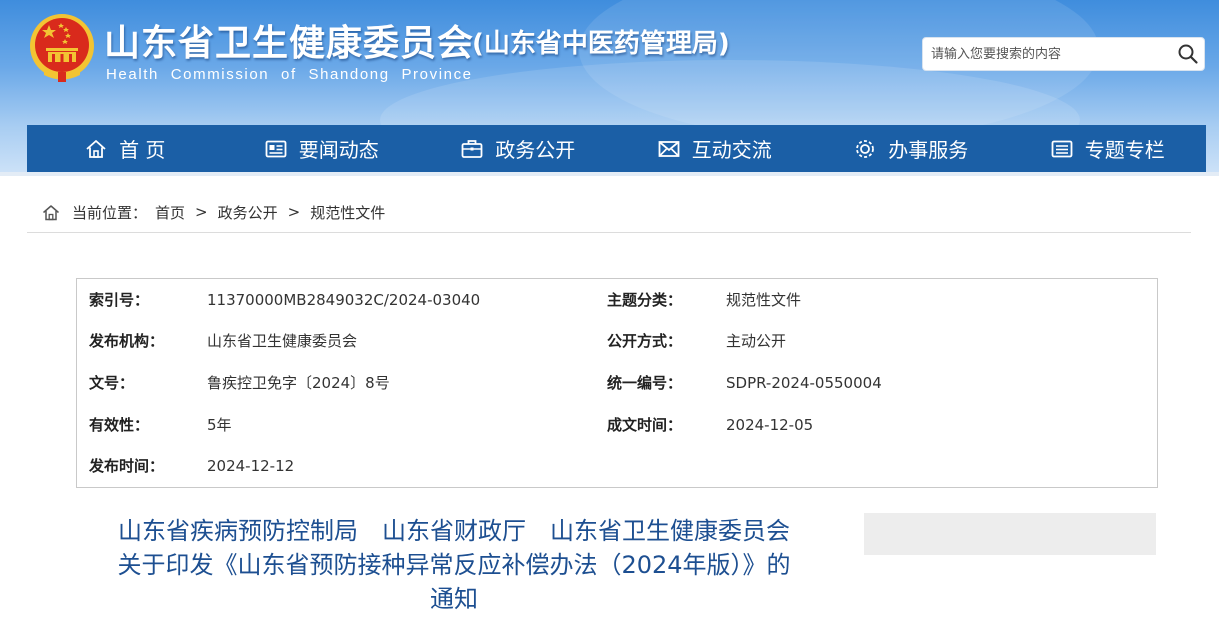 The height and width of the screenshot is (625, 1219). Describe the element at coordinates (601, 44) in the screenshot. I see `site-subtitle: (山东省中医药管理局)` at that location.